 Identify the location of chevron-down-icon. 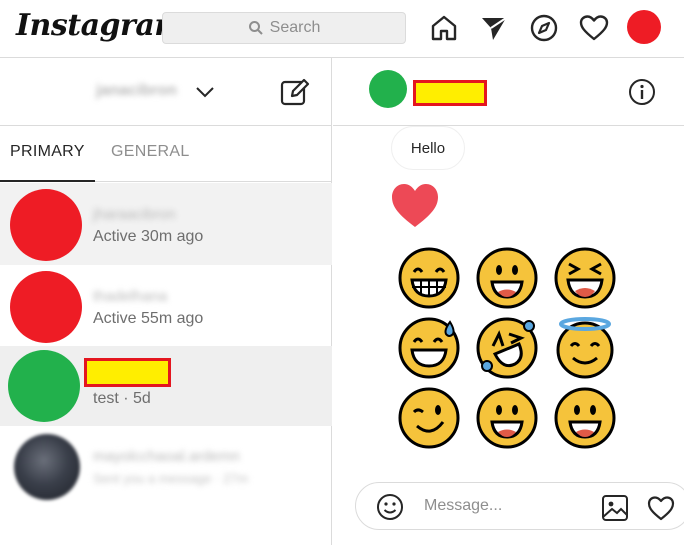
(205, 92).